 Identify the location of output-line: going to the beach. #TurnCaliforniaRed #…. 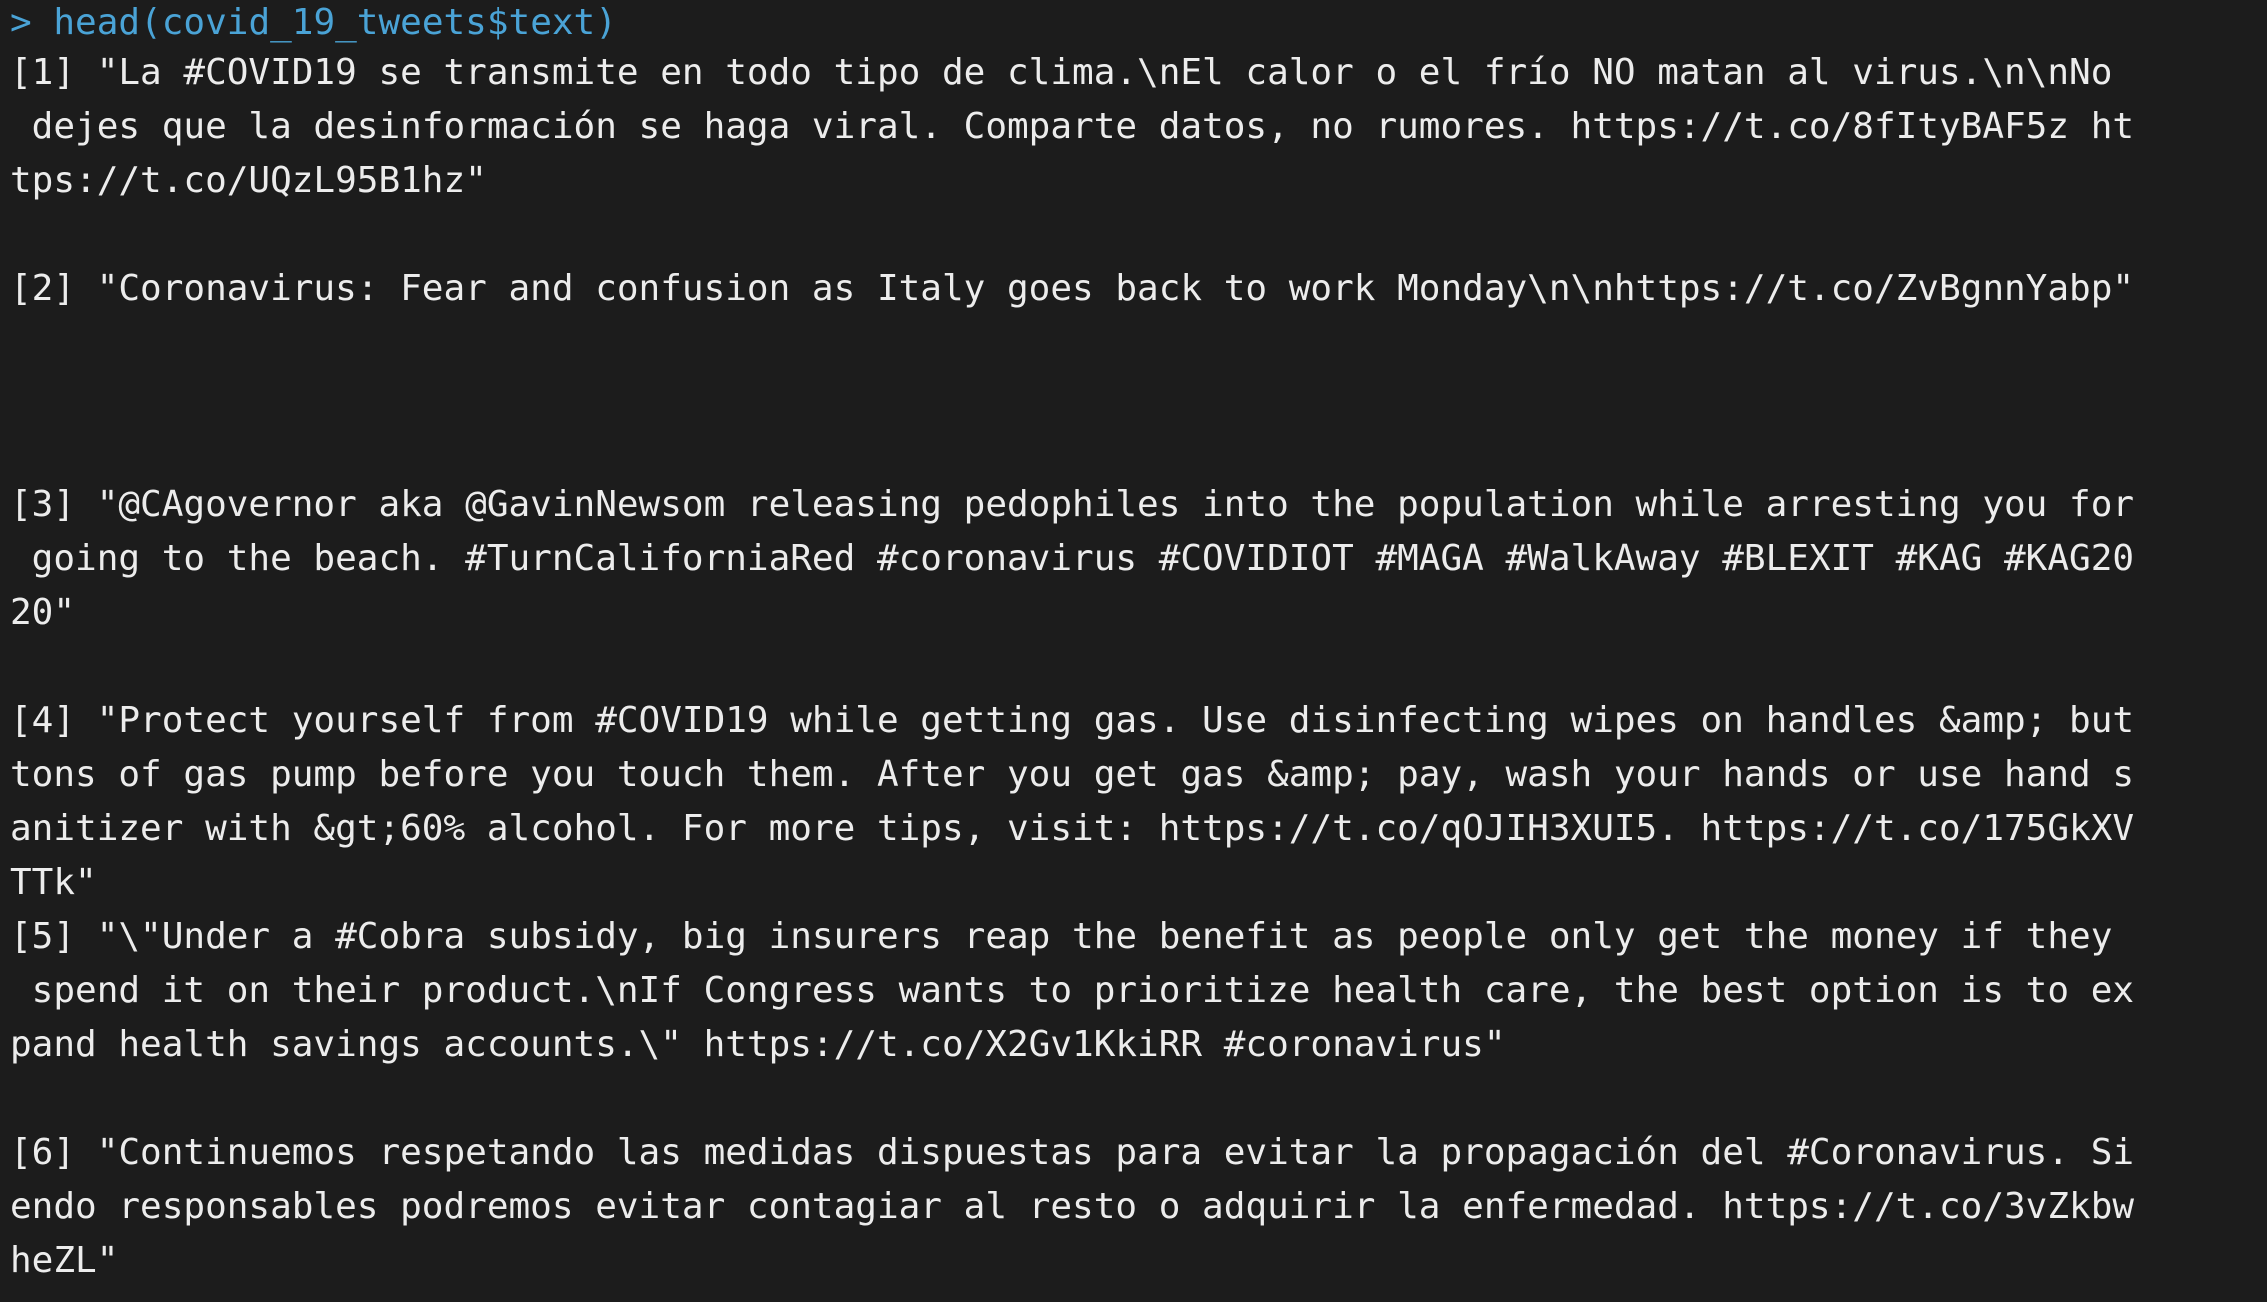
(1072, 558).